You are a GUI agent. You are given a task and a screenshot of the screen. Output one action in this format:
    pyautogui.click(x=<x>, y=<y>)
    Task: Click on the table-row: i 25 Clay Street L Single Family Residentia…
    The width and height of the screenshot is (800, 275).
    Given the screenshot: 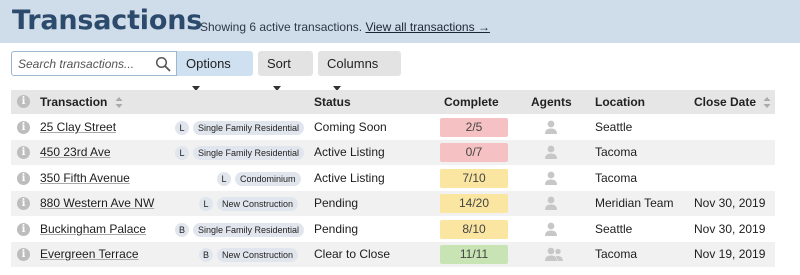 What is the action you would take?
    pyautogui.click(x=393, y=127)
    